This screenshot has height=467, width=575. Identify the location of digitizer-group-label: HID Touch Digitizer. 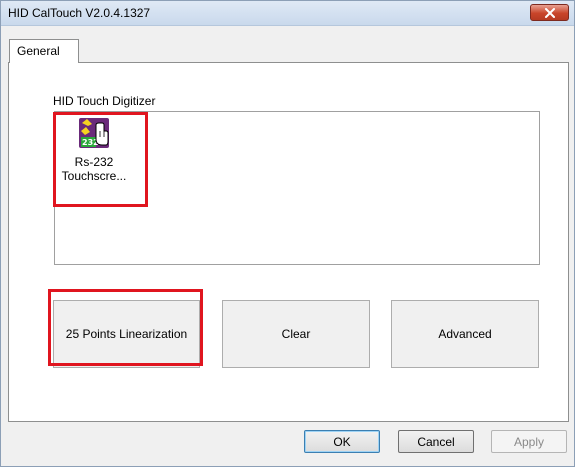
(104, 101).